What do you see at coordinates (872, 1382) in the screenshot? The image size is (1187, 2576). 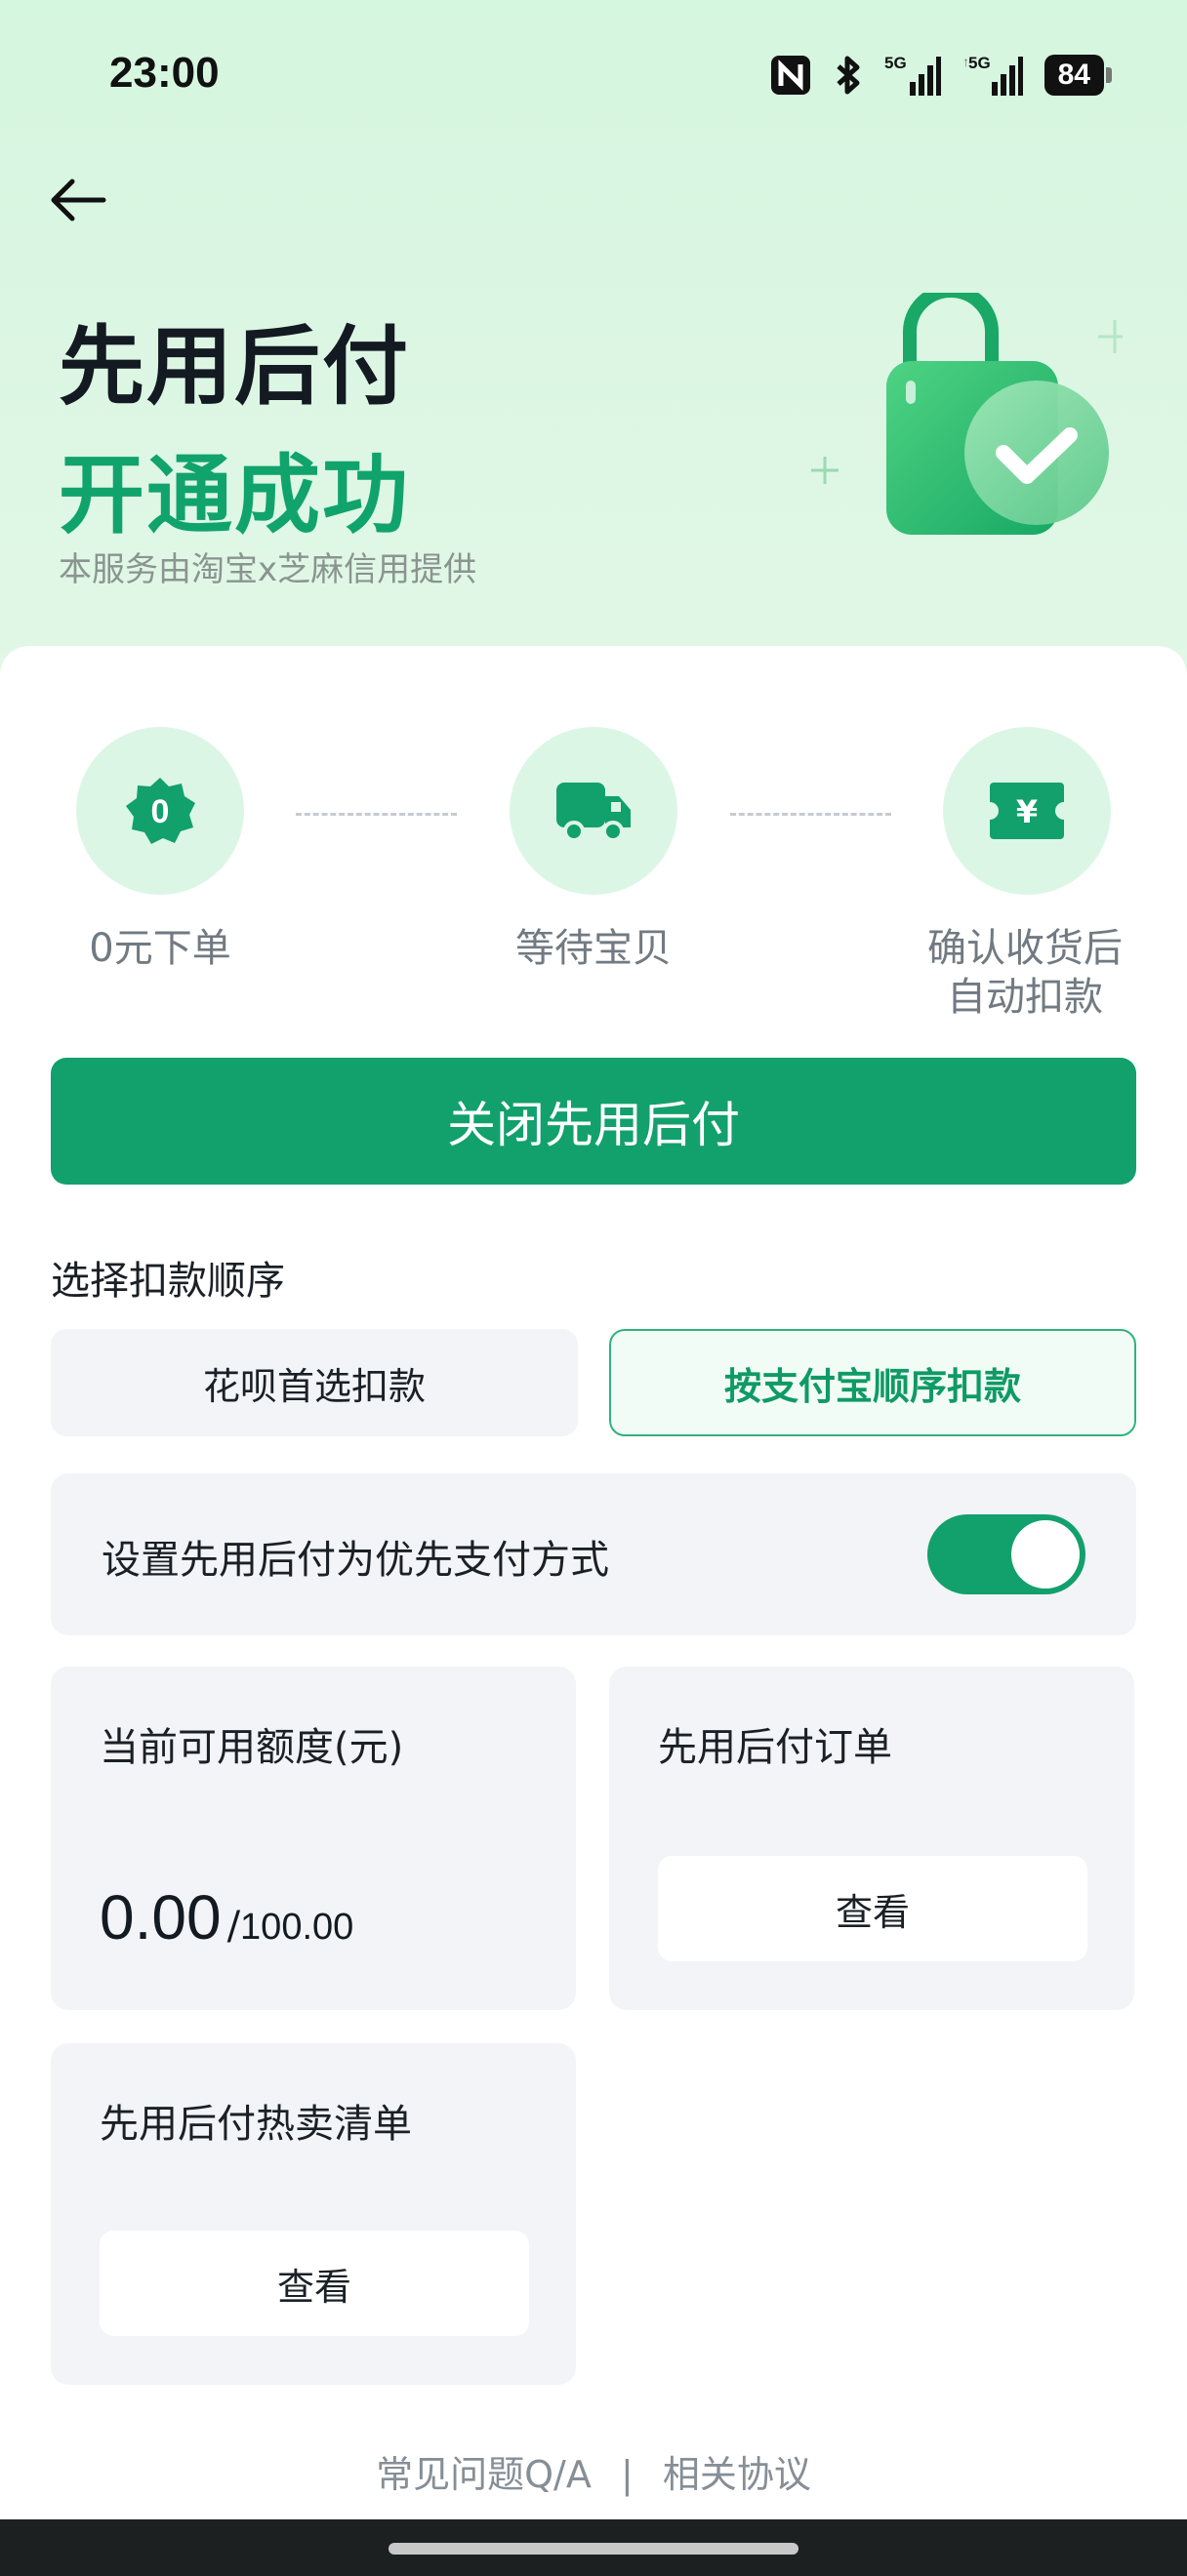 I see `option-alipay-order: 按支付宝顺序扣款` at bounding box center [872, 1382].